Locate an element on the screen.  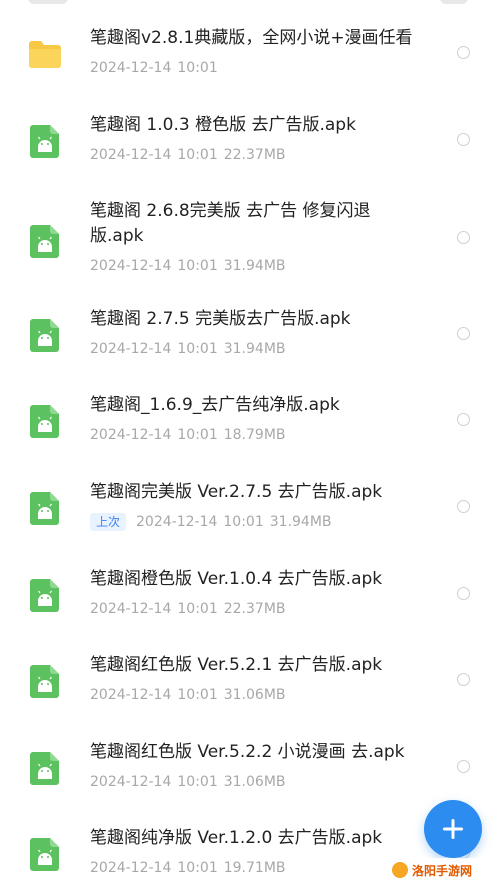
file-meta: 2024-12-14 10:01 is located at coordinates (157, 68).